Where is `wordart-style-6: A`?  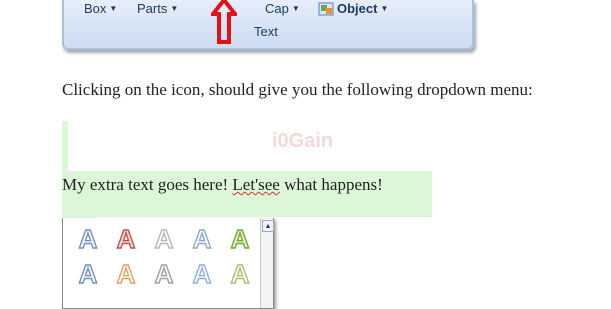 wordart-style-6: A is located at coordinates (88, 273).